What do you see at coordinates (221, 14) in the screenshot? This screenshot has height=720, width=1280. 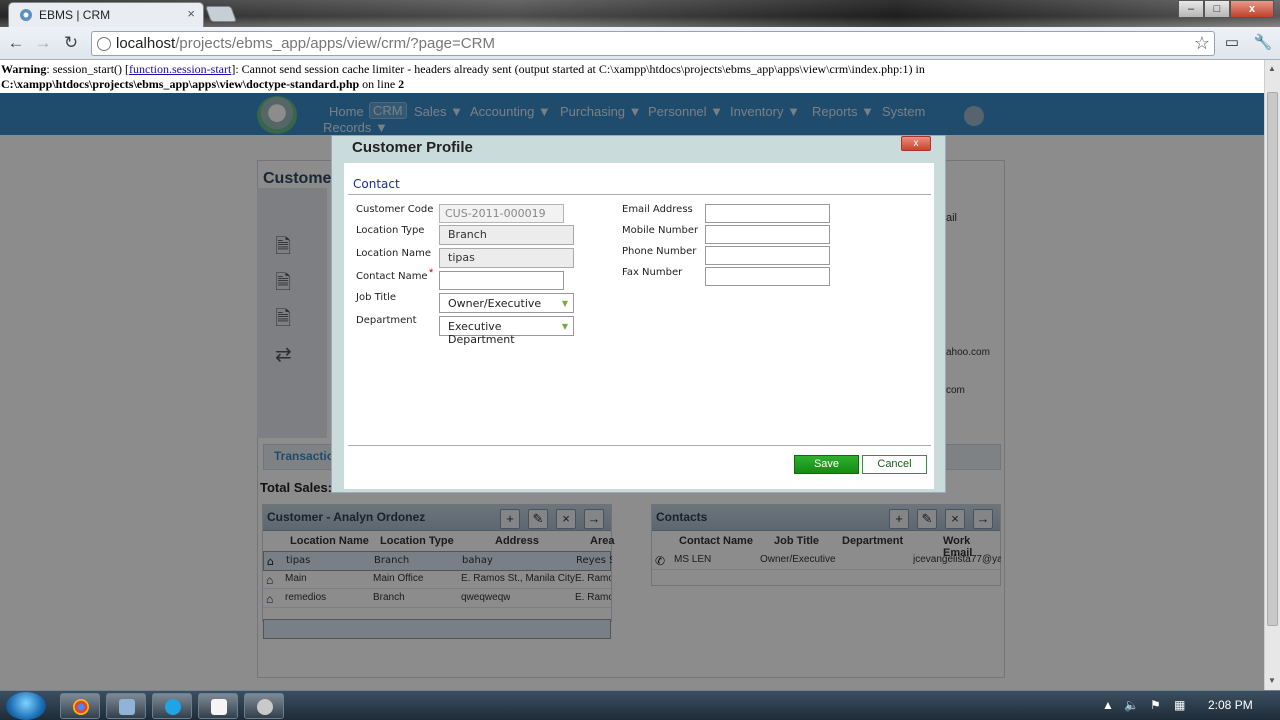 I see `new-tab-button` at bounding box center [221, 14].